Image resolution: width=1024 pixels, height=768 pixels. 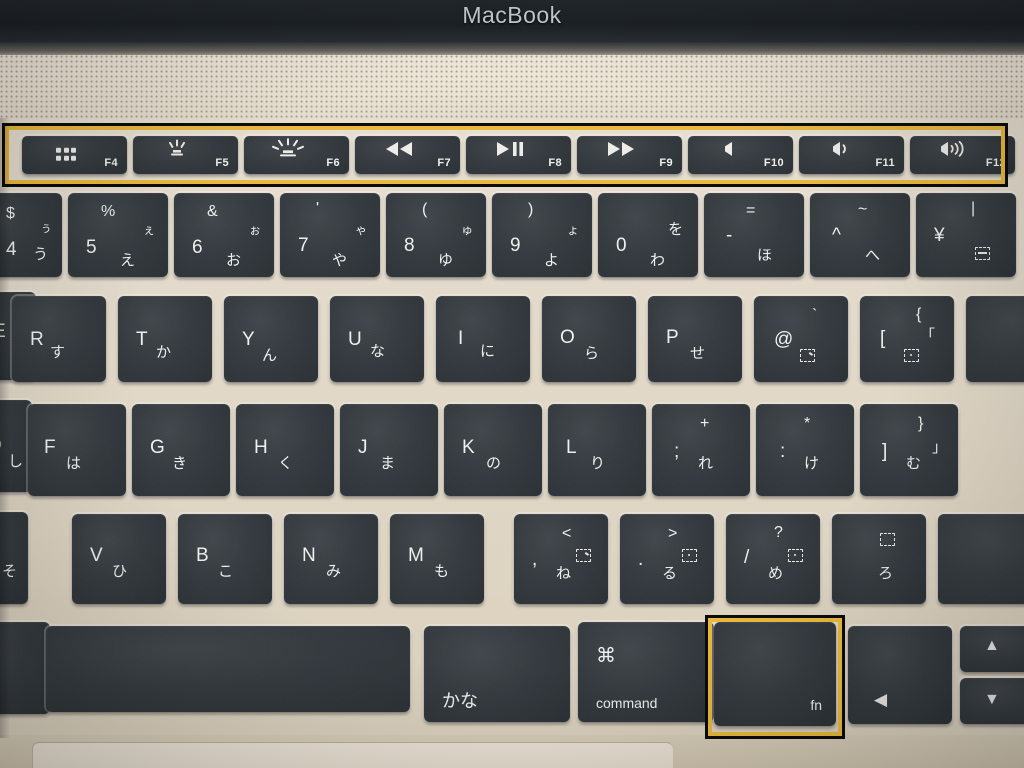 What do you see at coordinates (535, 559) in the screenshot?
I see `key-comma-latin: ,` at bounding box center [535, 559].